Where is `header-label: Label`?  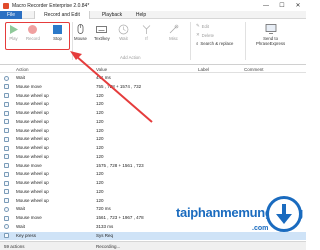
header-label: Label is located at coordinates (203, 69).